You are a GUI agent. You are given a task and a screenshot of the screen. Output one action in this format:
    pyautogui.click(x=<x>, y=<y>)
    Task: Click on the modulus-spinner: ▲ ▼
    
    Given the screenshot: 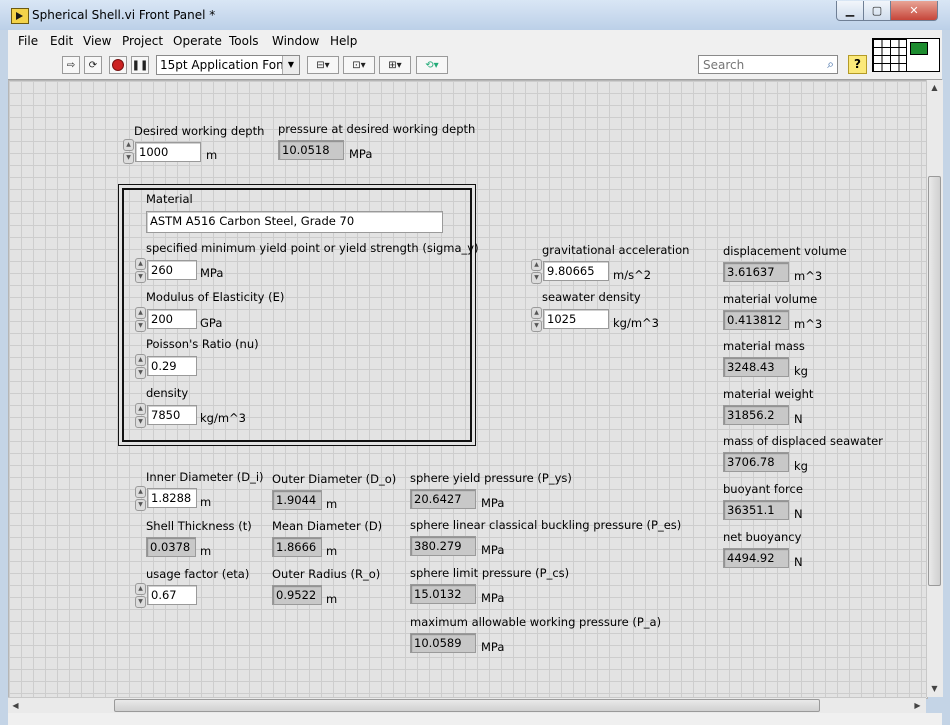 What is the action you would take?
    pyautogui.click(x=140, y=319)
    